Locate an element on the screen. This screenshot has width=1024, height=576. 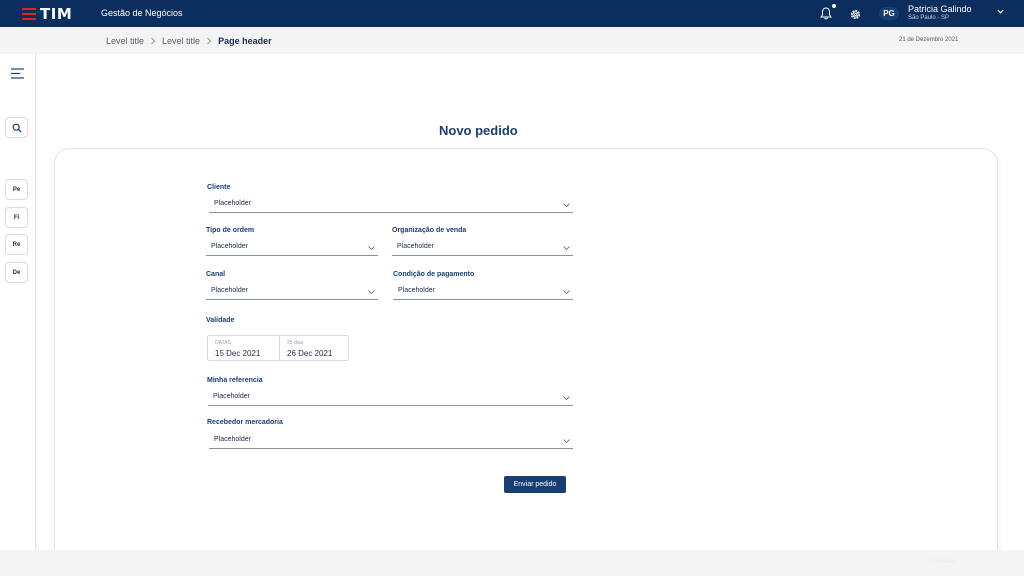
minha-referencia-placeholder: Placeholder is located at coordinates (231, 396).